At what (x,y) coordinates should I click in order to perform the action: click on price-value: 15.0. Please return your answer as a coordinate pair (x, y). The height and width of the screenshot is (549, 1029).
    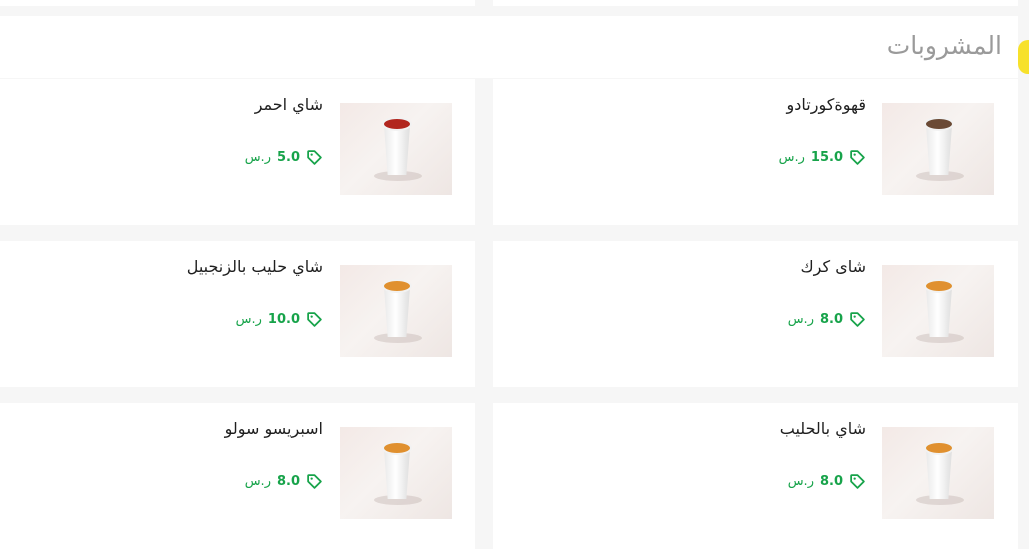
    Looking at the image, I should click on (826, 157).